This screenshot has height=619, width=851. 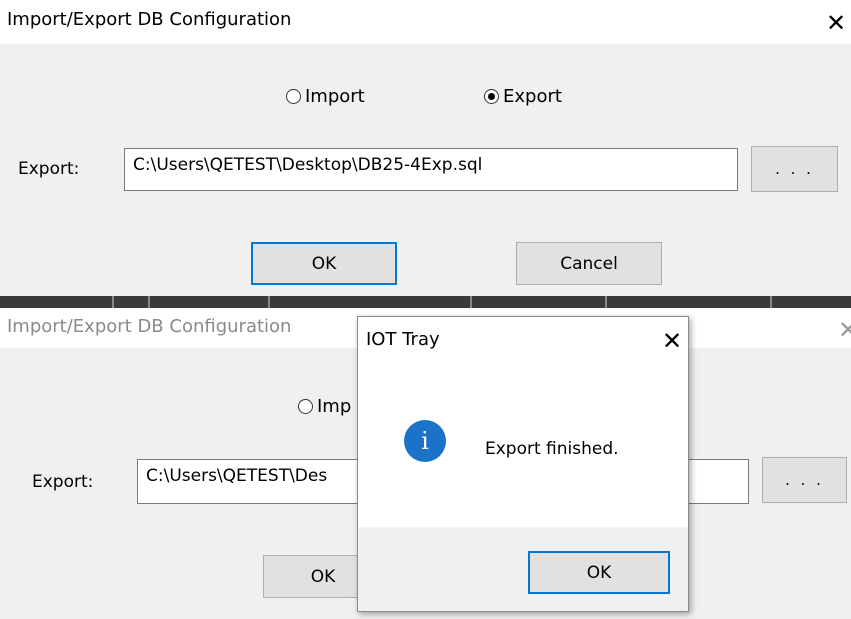 I want to click on message-ok-button: OK, so click(x=599, y=572).